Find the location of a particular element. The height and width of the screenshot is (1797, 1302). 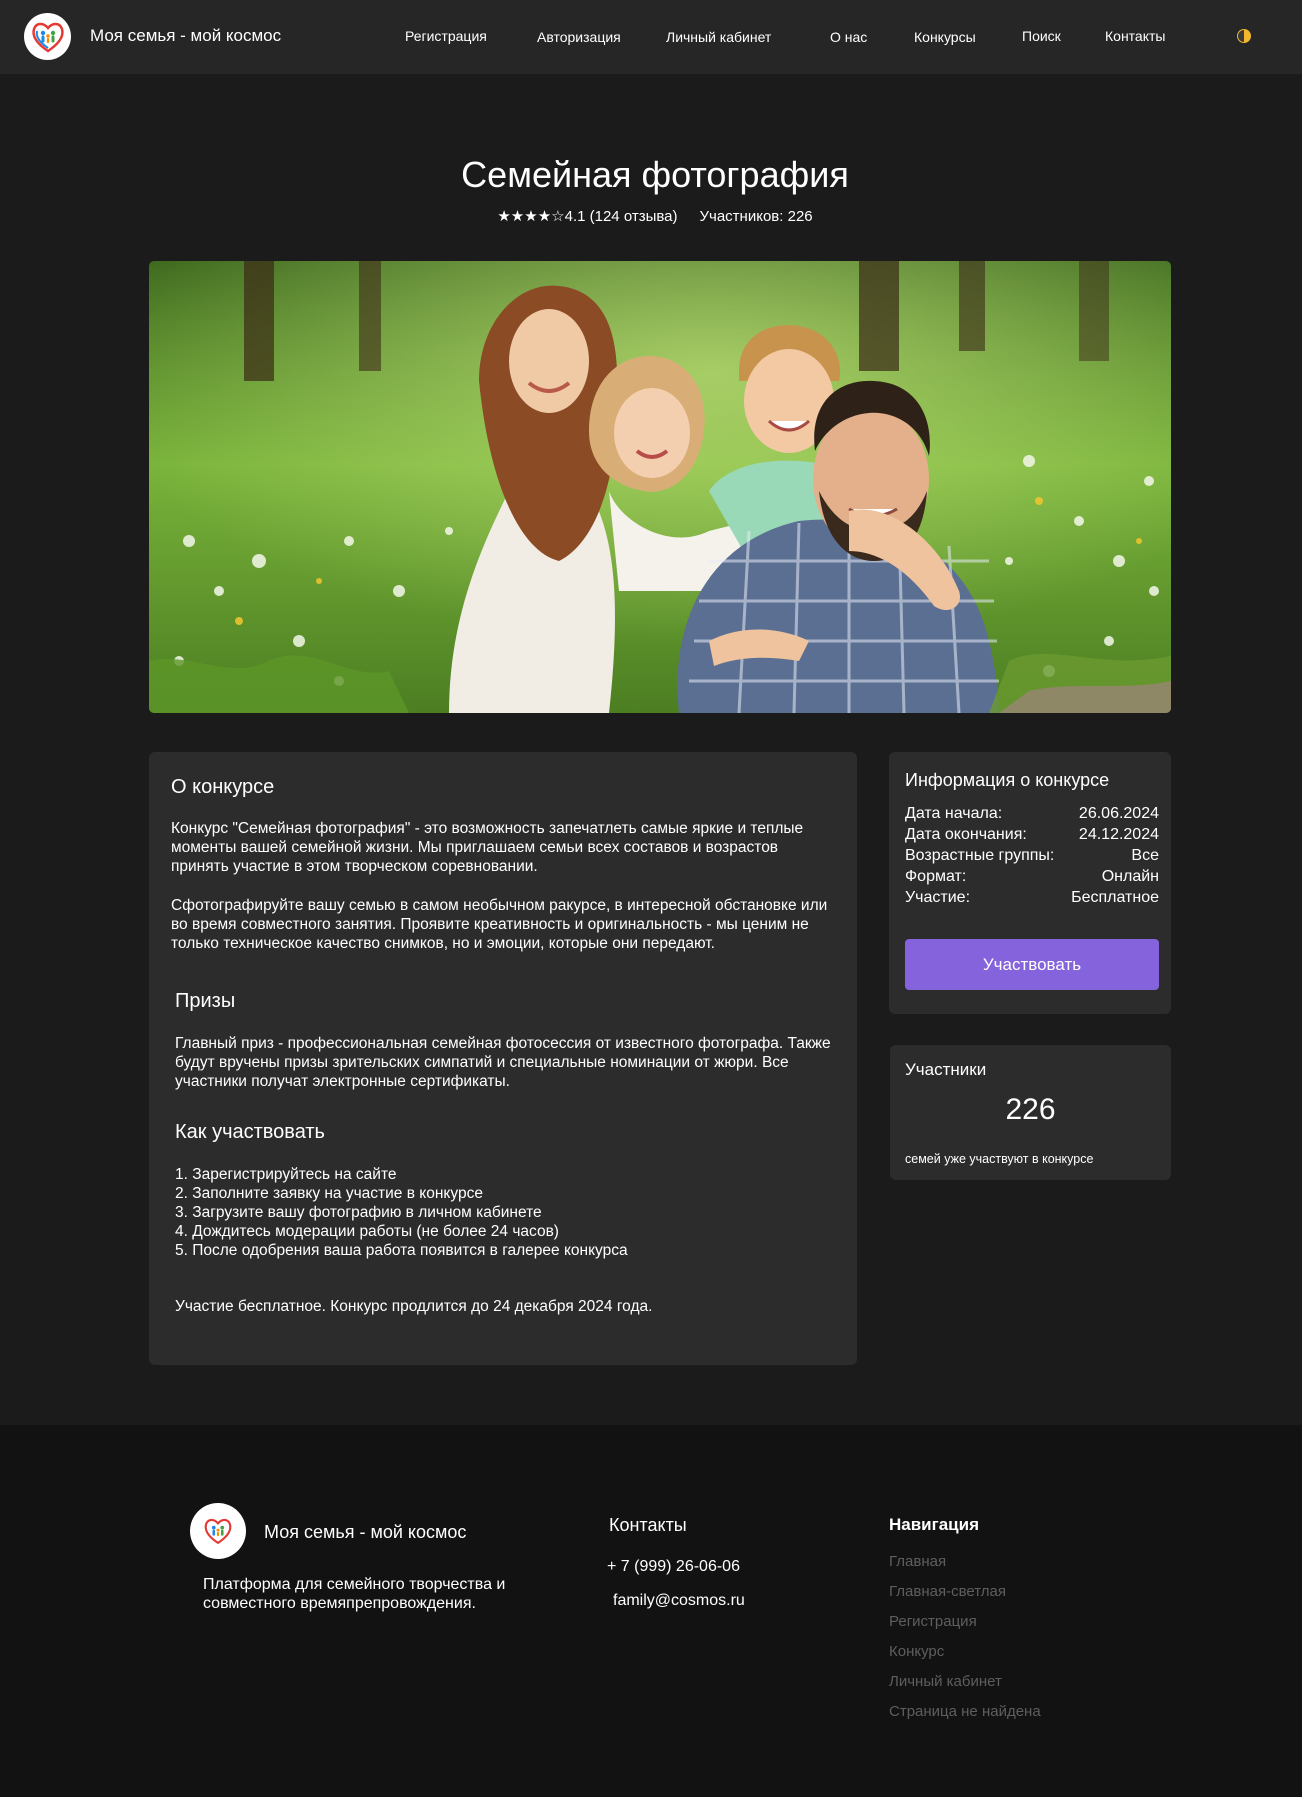

info-value: Бесплатное is located at coordinates (1115, 897).